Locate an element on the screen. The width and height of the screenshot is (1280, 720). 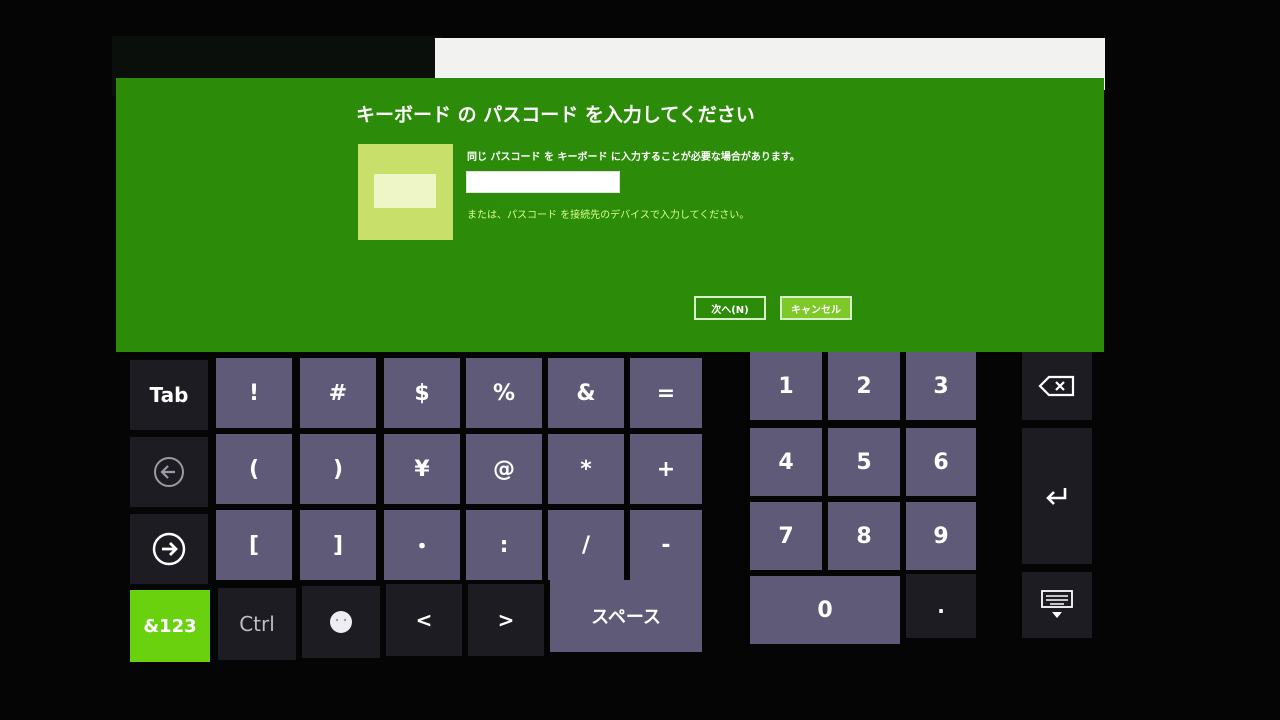
key-asterisk: * is located at coordinates (586, 469).